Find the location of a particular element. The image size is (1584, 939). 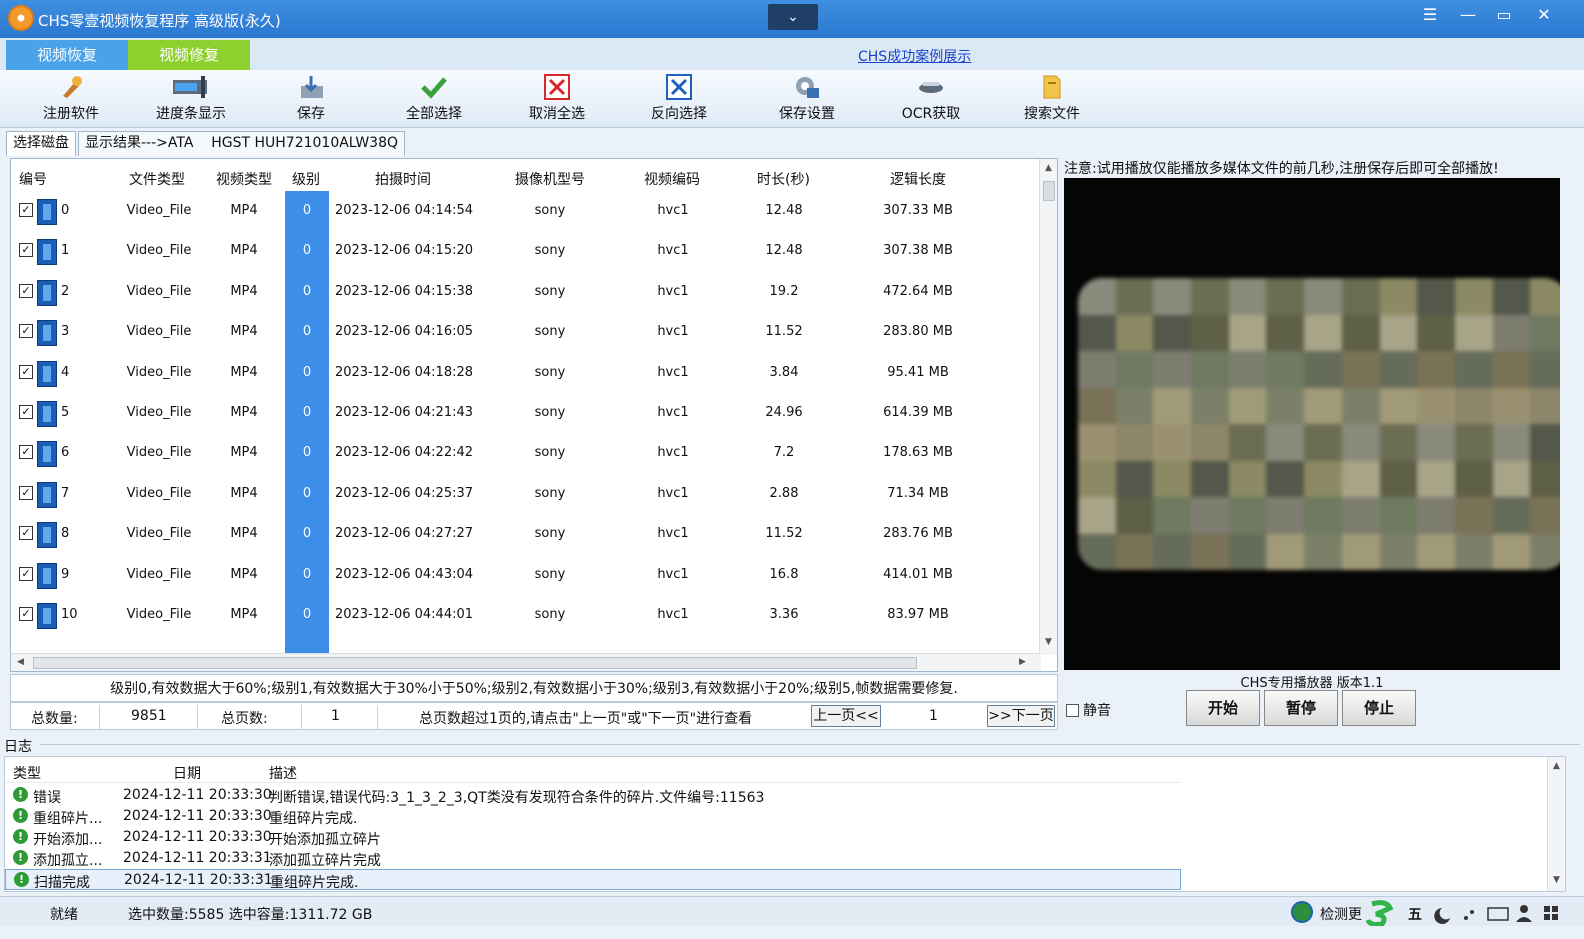

save-button: 保存 is located at coordinates (311, 100).